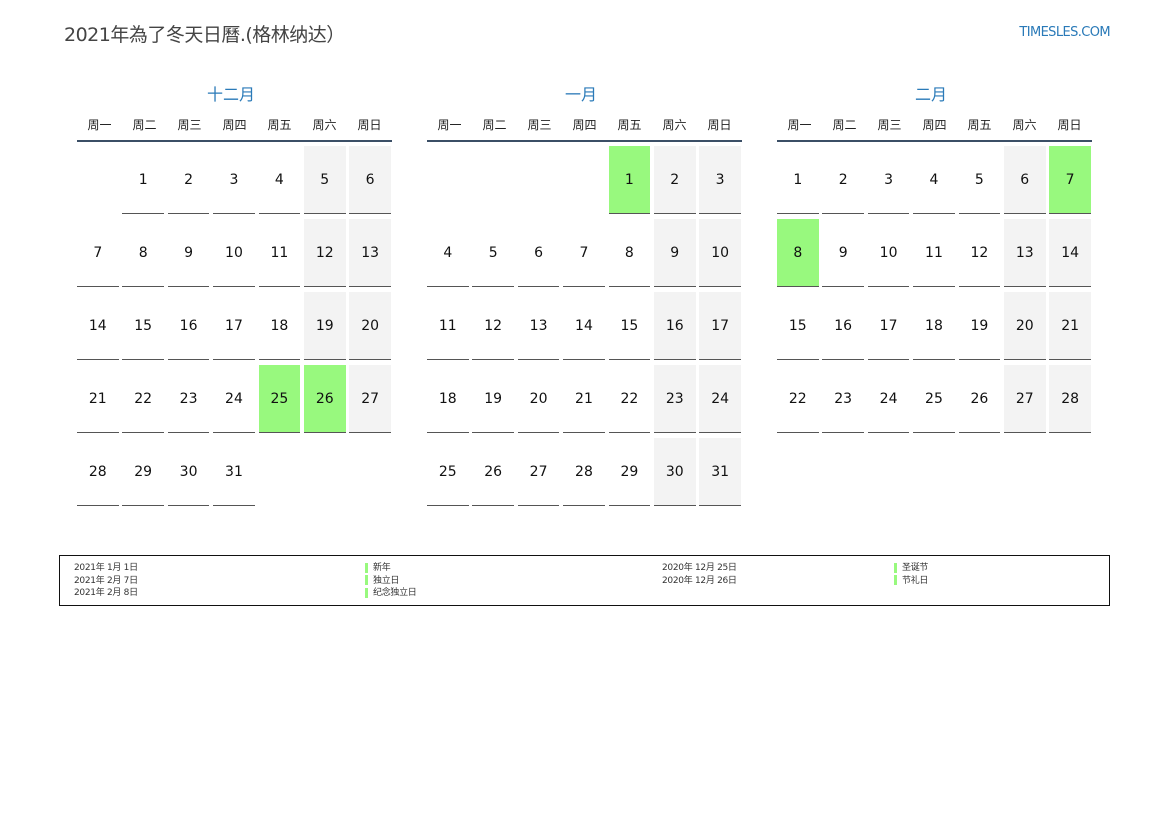 Image resolution: width=1169 pixels, height=827 pixels. Describe the element at coordinates (584, 126) in the screenshot. I see `weekday-header: 周一 周二 周三 周四 周五 周六 周日` at that location.